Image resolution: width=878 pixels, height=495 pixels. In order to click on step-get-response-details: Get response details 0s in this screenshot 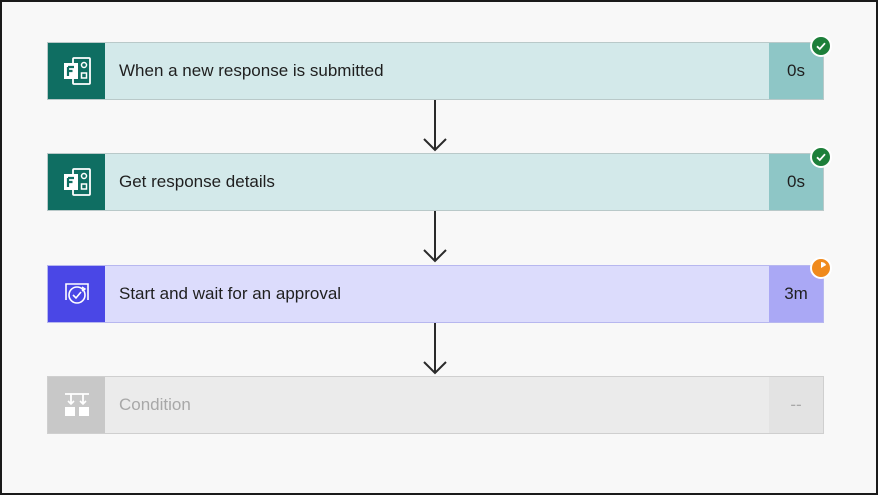, I will do `click(435, 182)`.